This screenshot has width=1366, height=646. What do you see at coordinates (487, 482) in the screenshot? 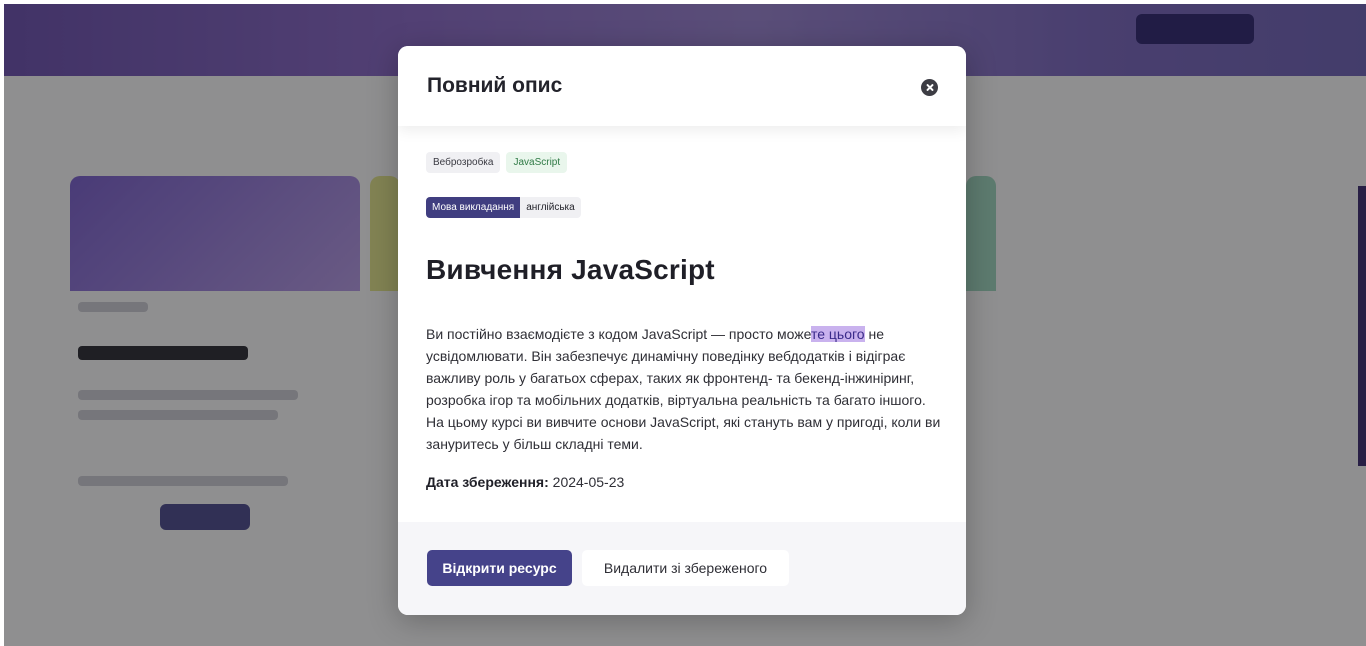
I see `saved-date-label: Дата збереження:` at bounding box center [487, 482].